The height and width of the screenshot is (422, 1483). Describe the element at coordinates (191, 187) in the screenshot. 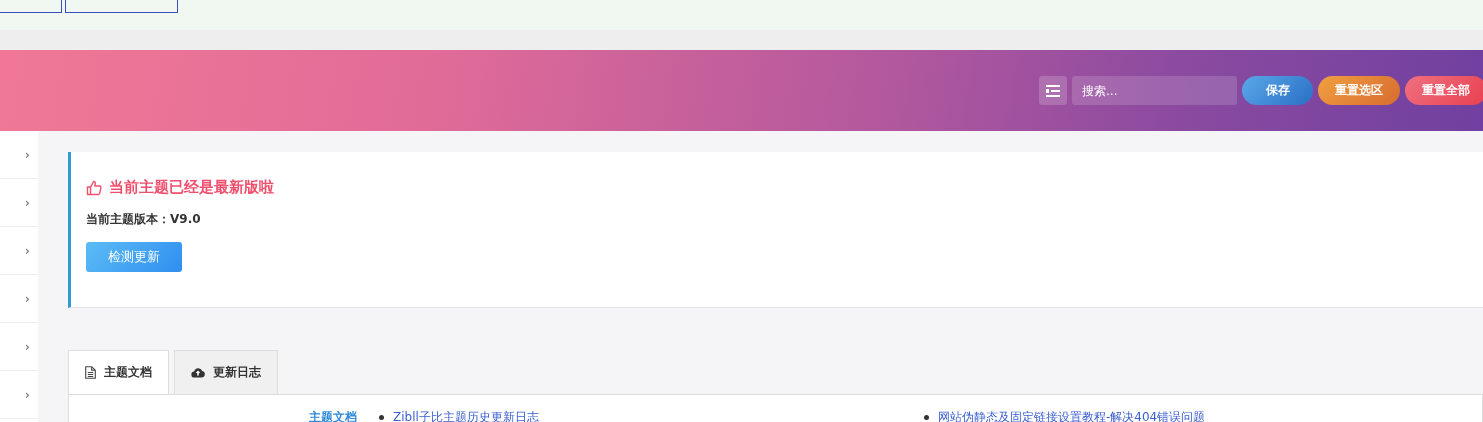

I see `notice-title: 当前主题已经是最新版啦` at that location.